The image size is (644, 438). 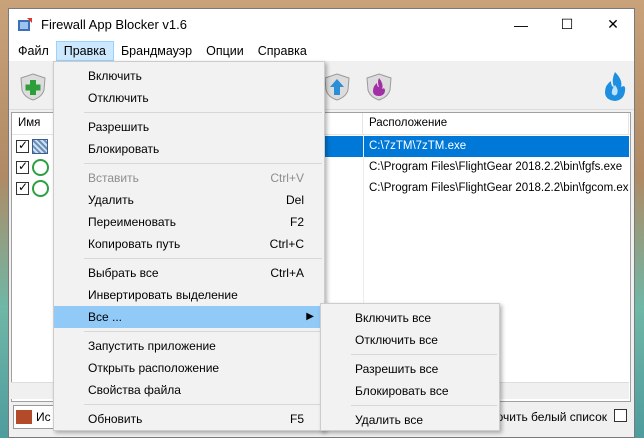 What do you see at coordinates (310, 316) in the screenshot?
I see `chevron-right-icon: ▶` at bounding box center [310, 316].